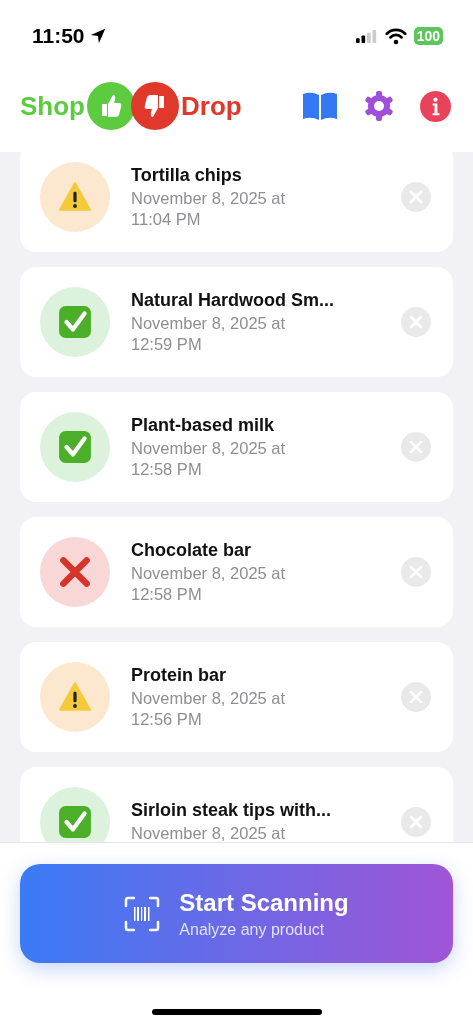 Image resolution: width=473 pixels, height=1024 pixels. What do you see at coordinates (142, 913) in the screenshot?
I see `barcode-scan-icon` at bounding box center [142, 913].